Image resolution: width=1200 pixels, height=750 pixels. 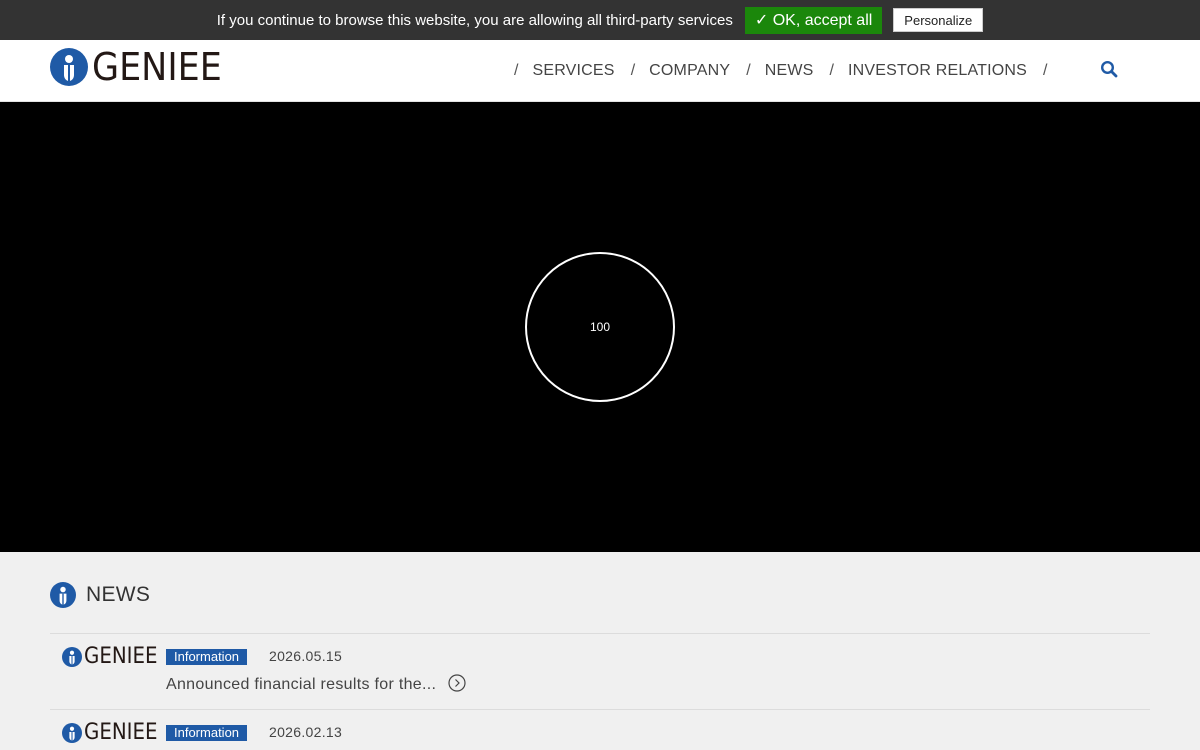 What do you see at coordinates (813, 20) in the screenshot?
I see `accept-all-button: ✓ OK, accept all` at bounding box center [813, 20].